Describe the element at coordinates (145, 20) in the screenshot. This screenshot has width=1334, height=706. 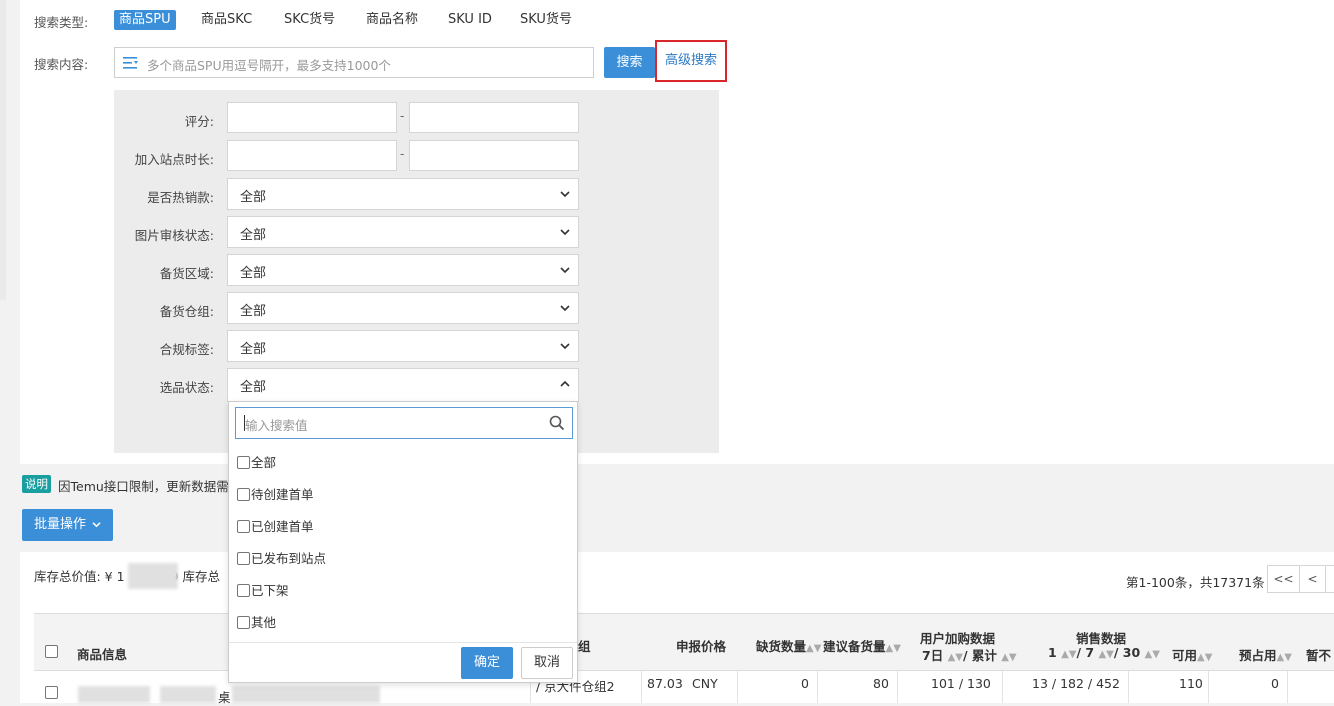
I see `tab-spu: 商品SPU` at that location.